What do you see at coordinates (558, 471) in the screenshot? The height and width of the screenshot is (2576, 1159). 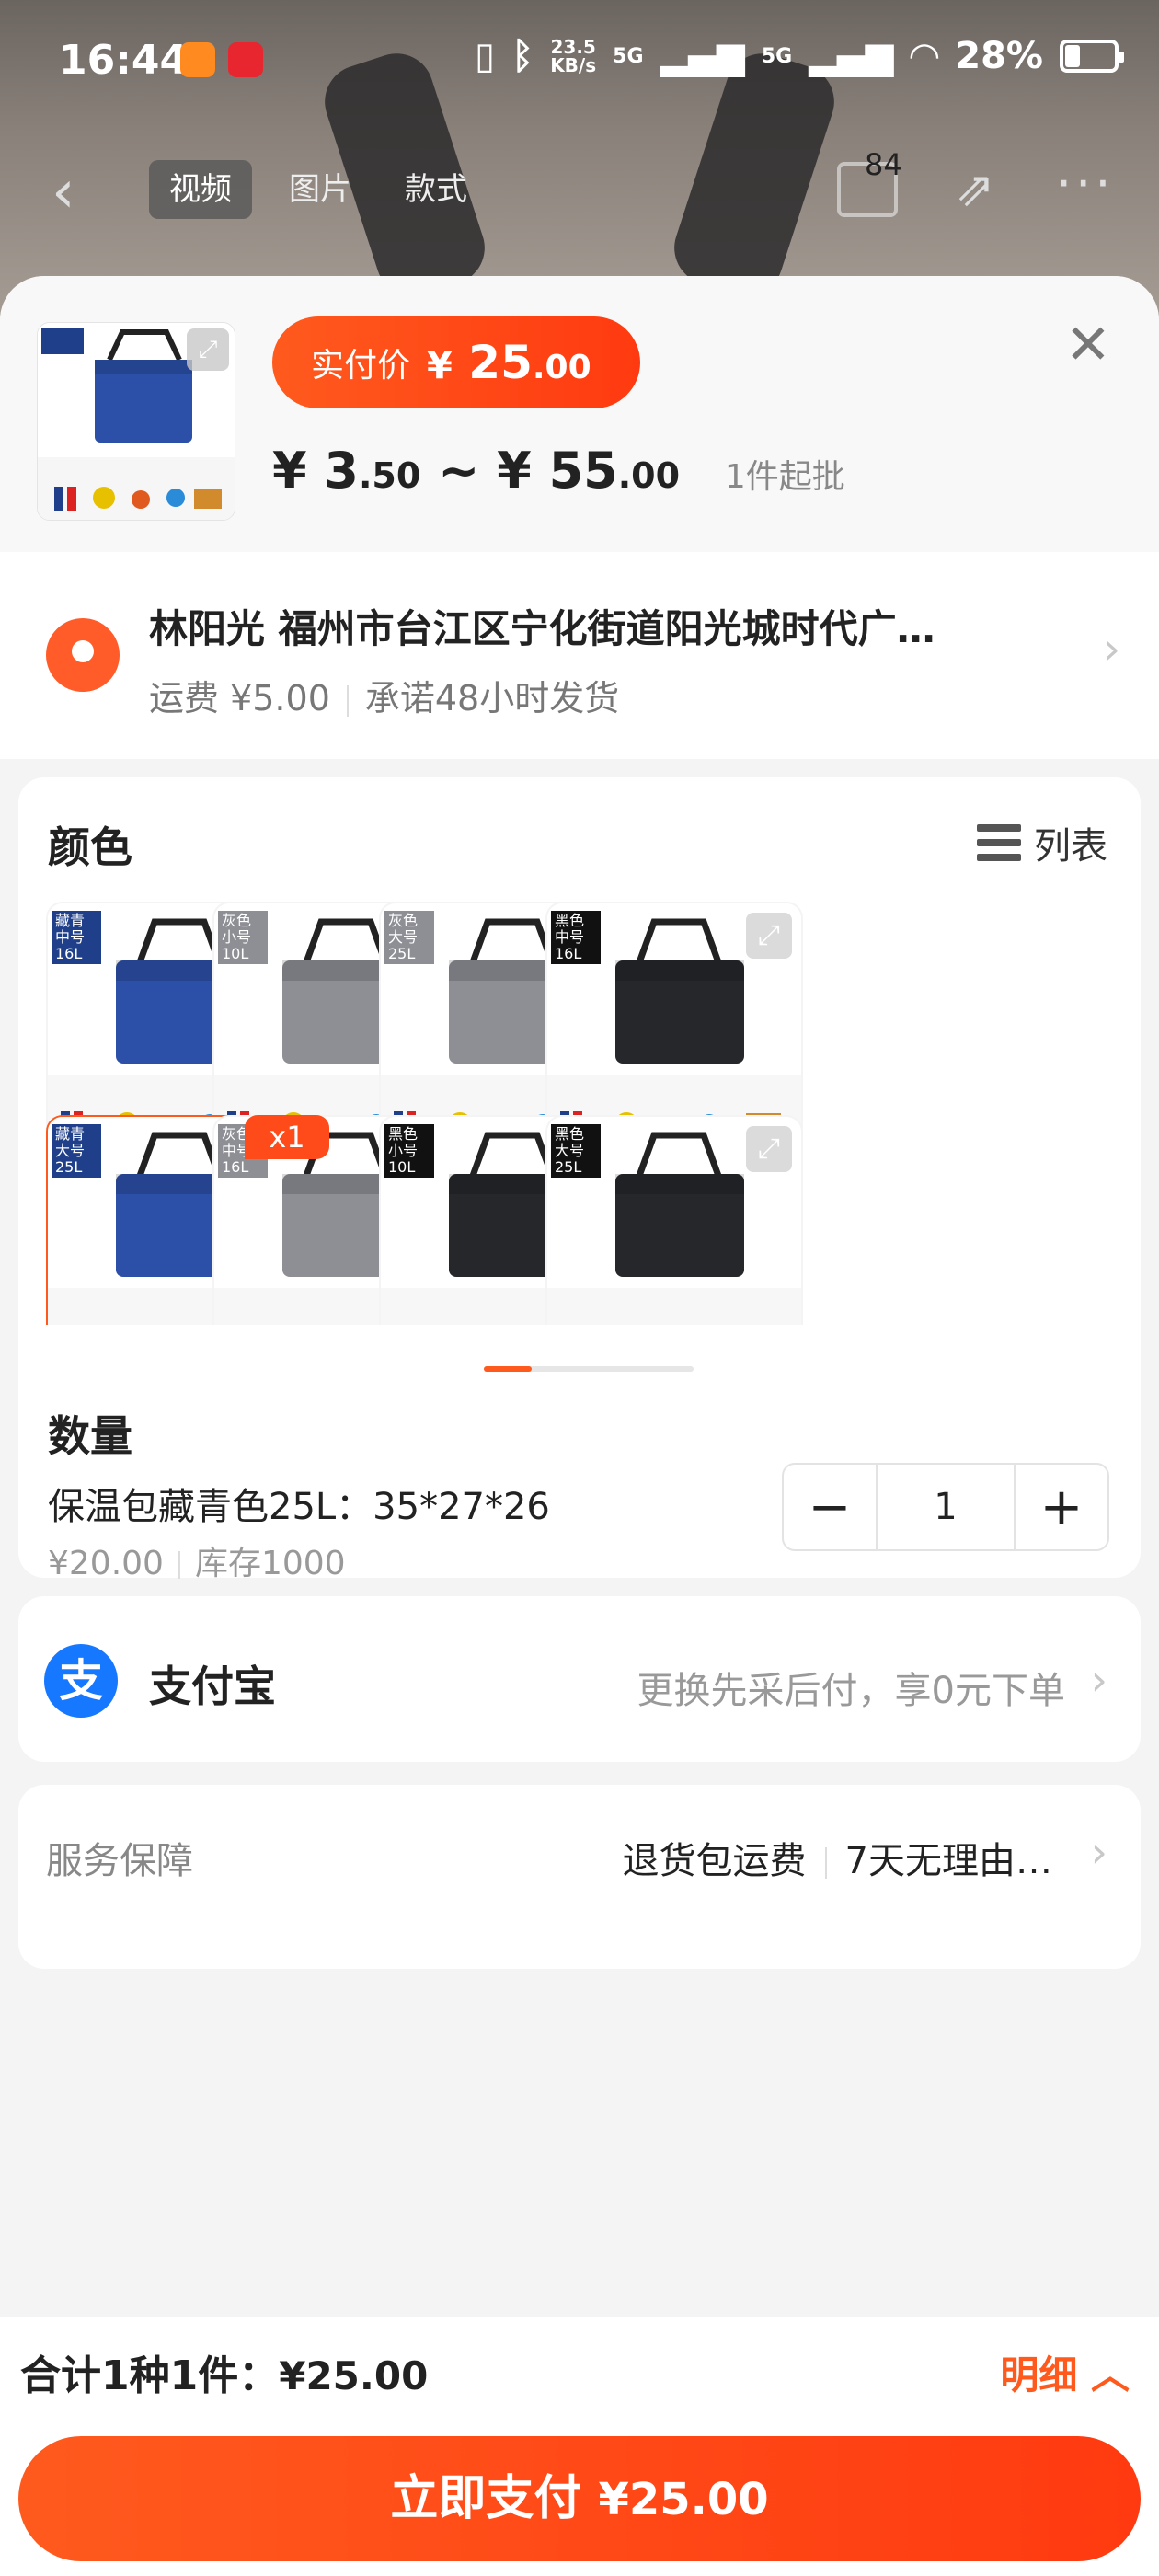 I see `price-range: ¥ 3.50 ~ ¥ 55.00 1件起批` at bounding box center [558, 471].